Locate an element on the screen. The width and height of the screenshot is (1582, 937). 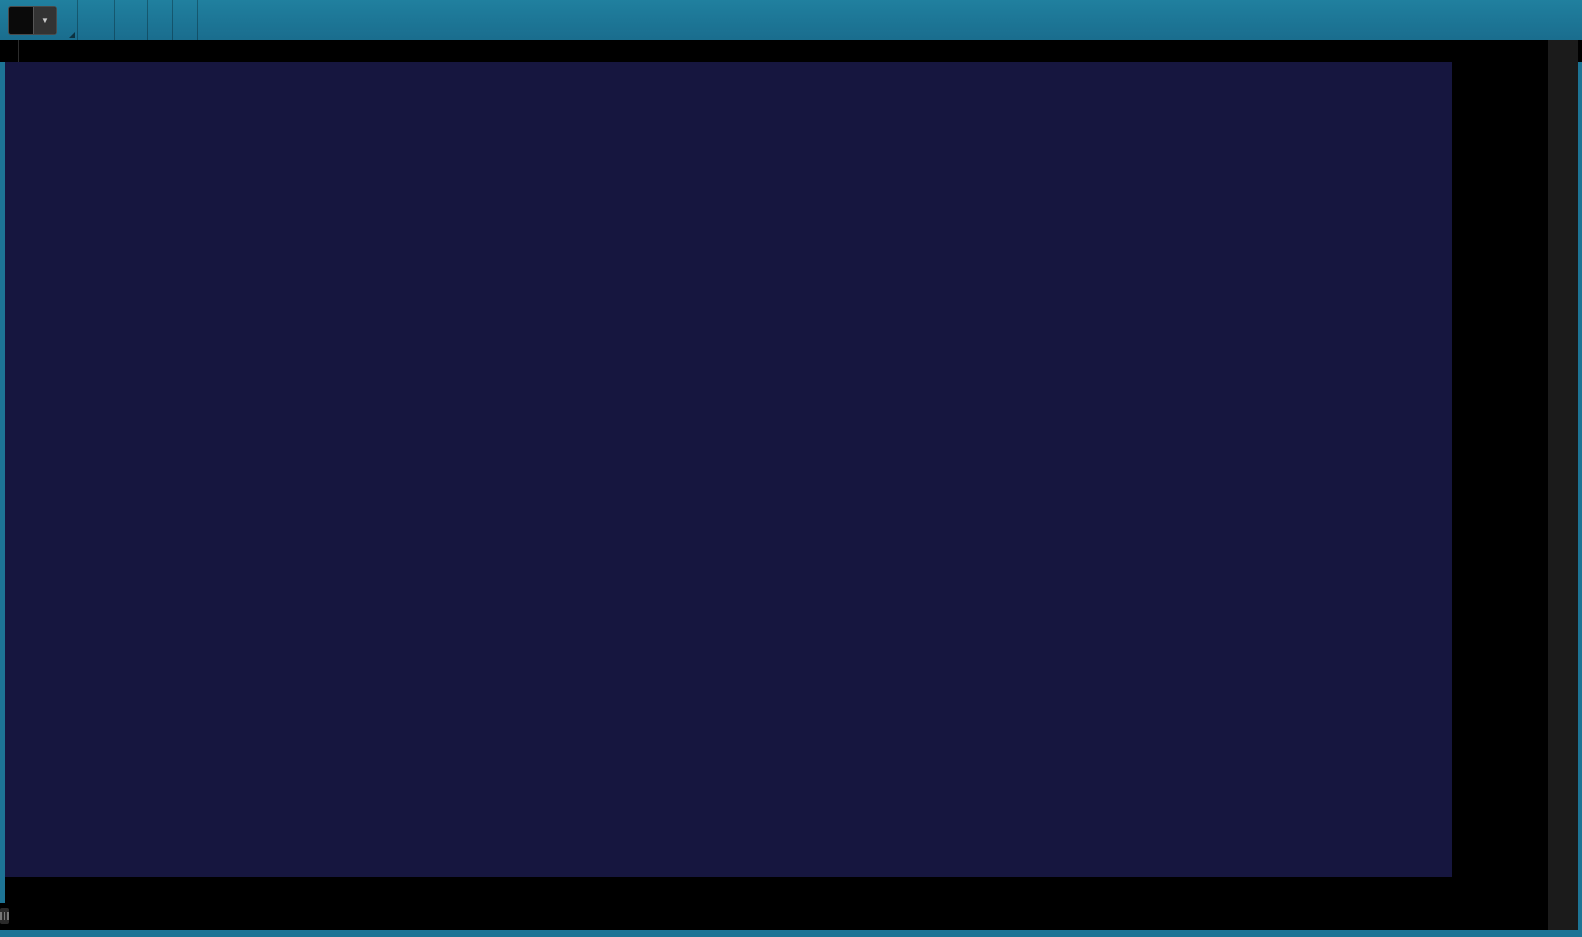
price-axis is located at coordinates (1500, 485).